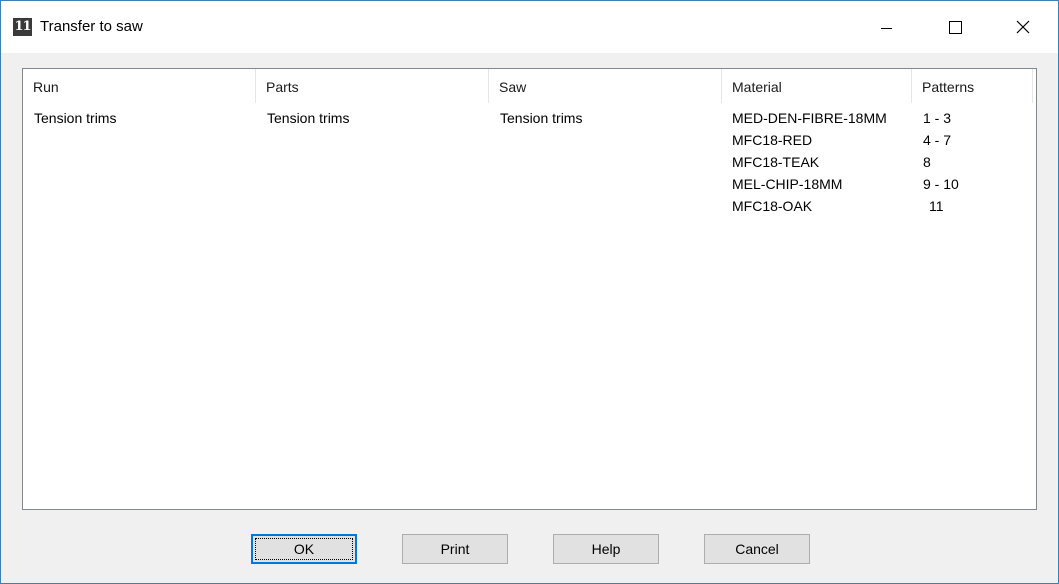  I want to click on column-header-saw: Saw, so click(605, 86).